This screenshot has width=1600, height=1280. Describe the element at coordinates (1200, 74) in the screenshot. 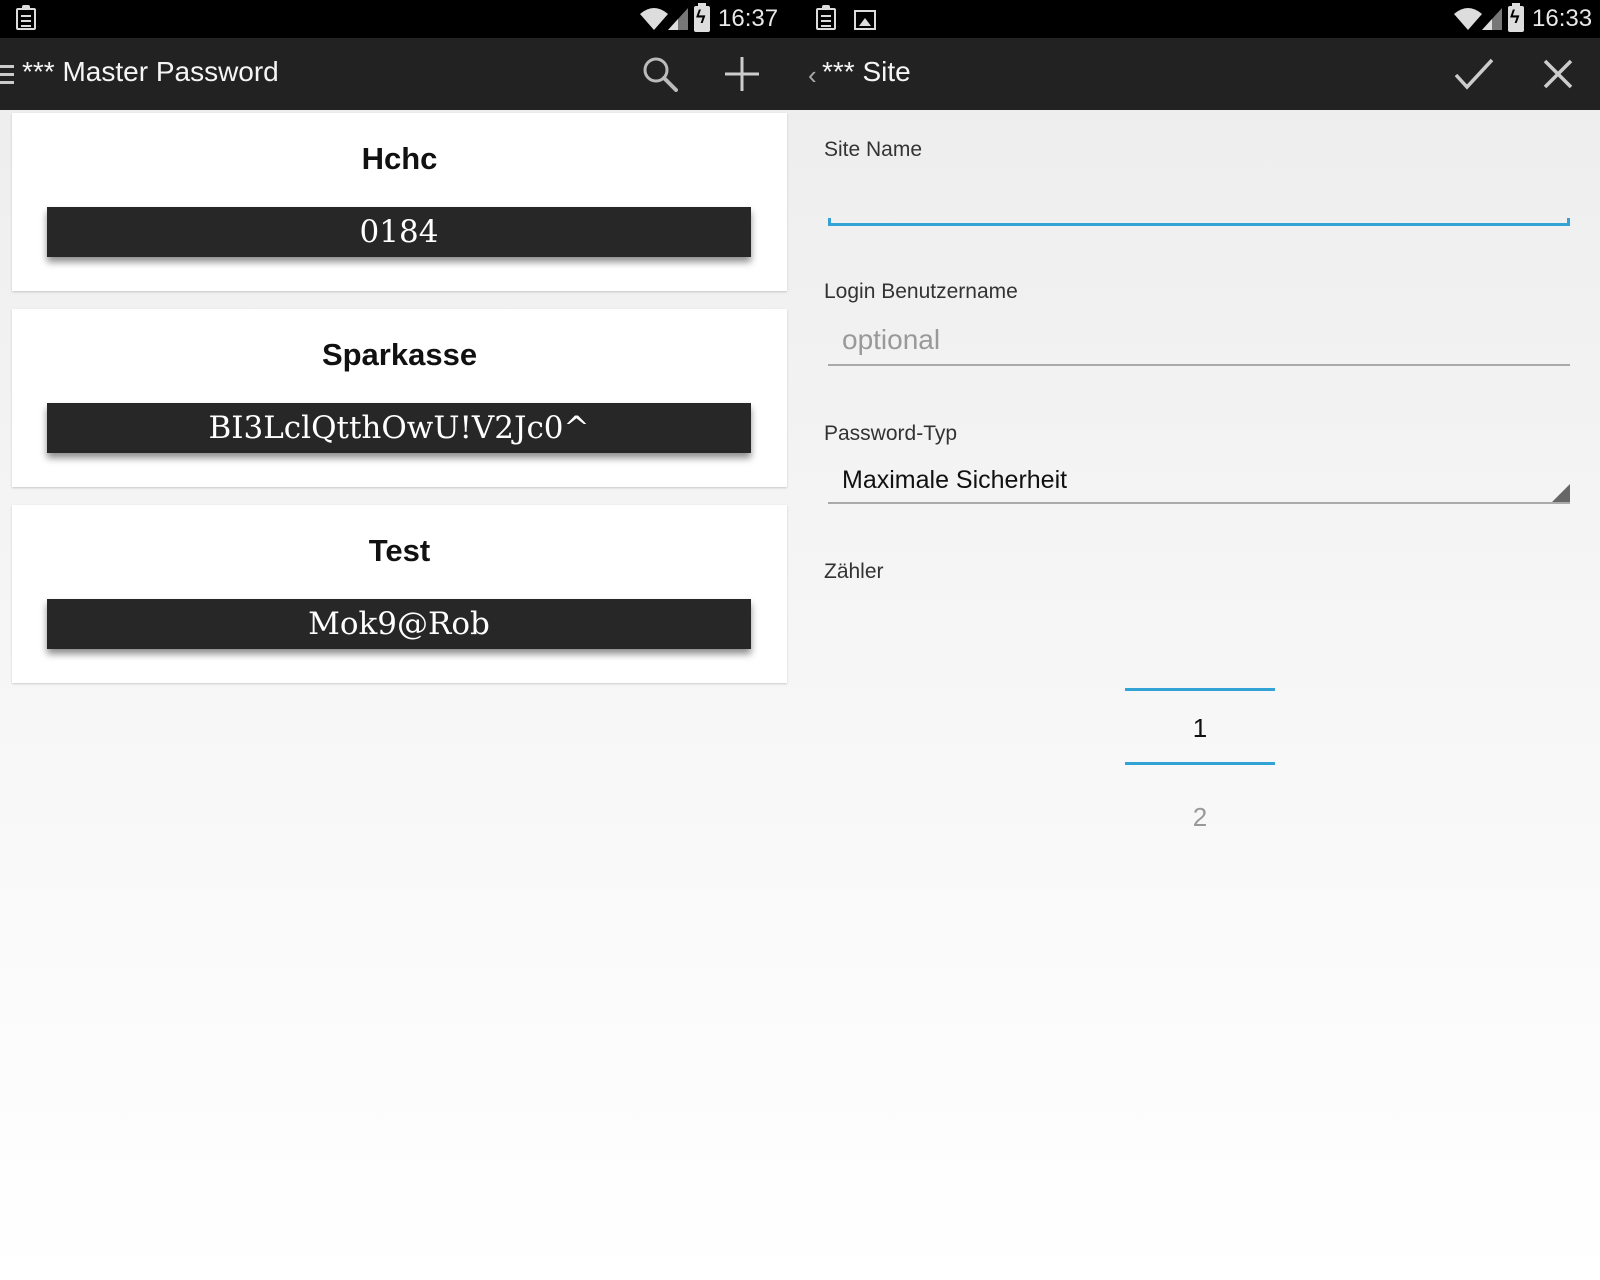

I see `action-bar: ‹ *** Site` at that location.